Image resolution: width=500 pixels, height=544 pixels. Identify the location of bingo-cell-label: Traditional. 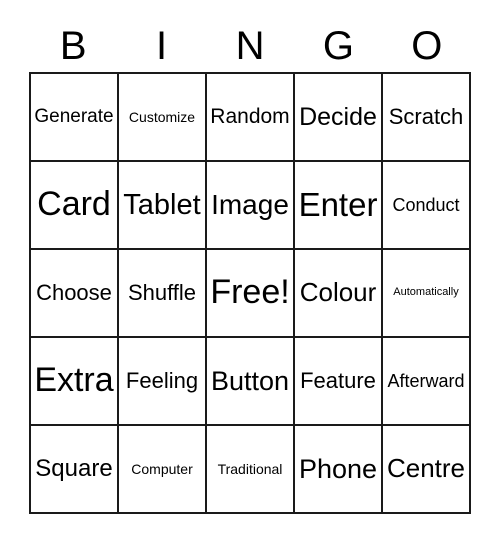
(250, 468).